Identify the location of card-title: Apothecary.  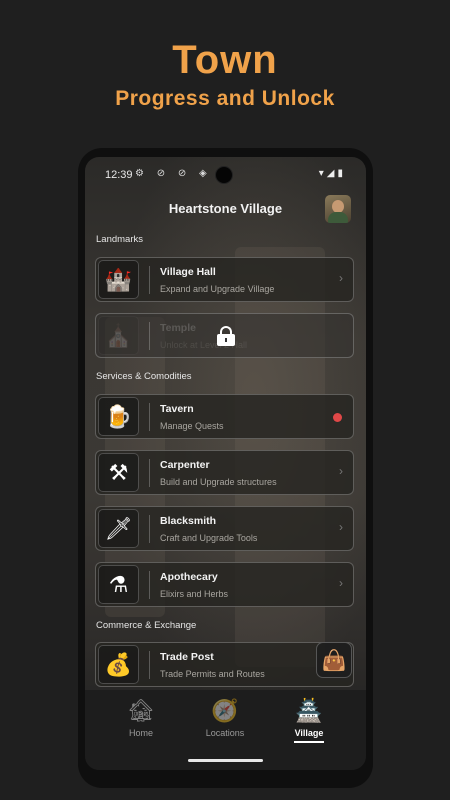
(189, 577).